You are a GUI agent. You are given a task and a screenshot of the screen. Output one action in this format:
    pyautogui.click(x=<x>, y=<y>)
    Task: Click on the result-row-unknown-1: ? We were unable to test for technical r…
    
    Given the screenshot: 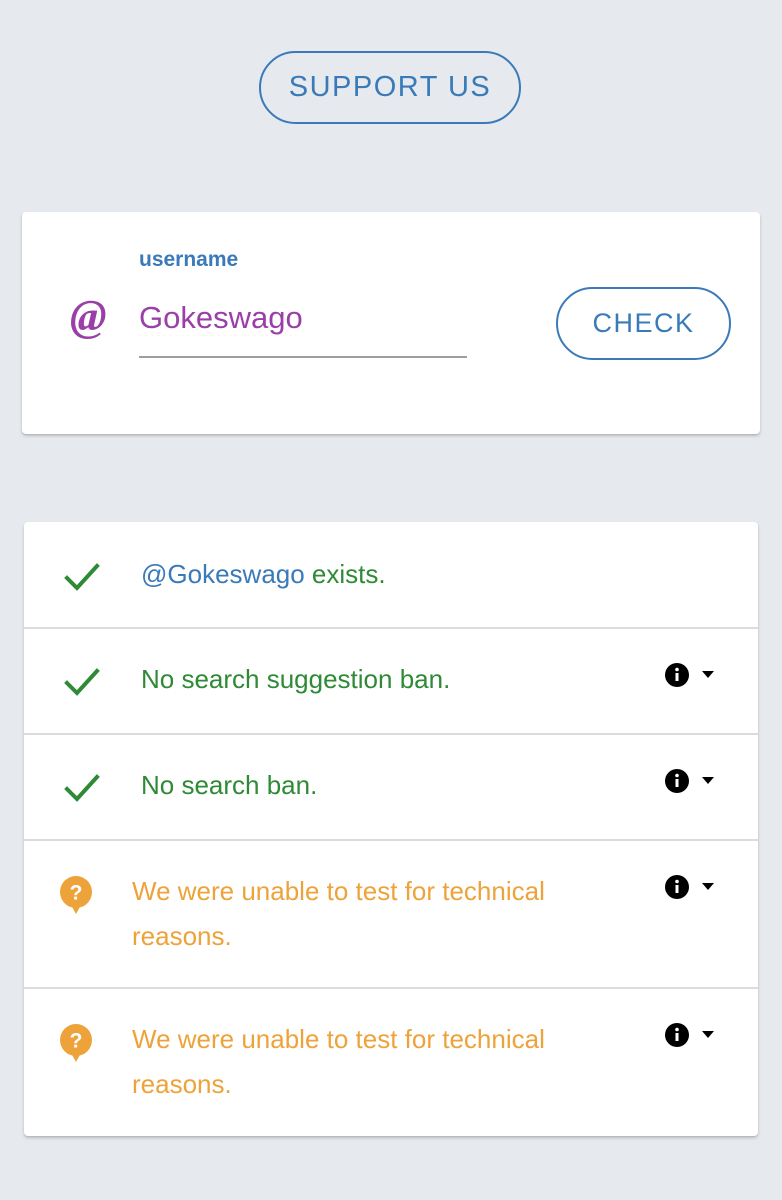 What is the action you would take?
    pyautogui.click(x=391, y=915)
    